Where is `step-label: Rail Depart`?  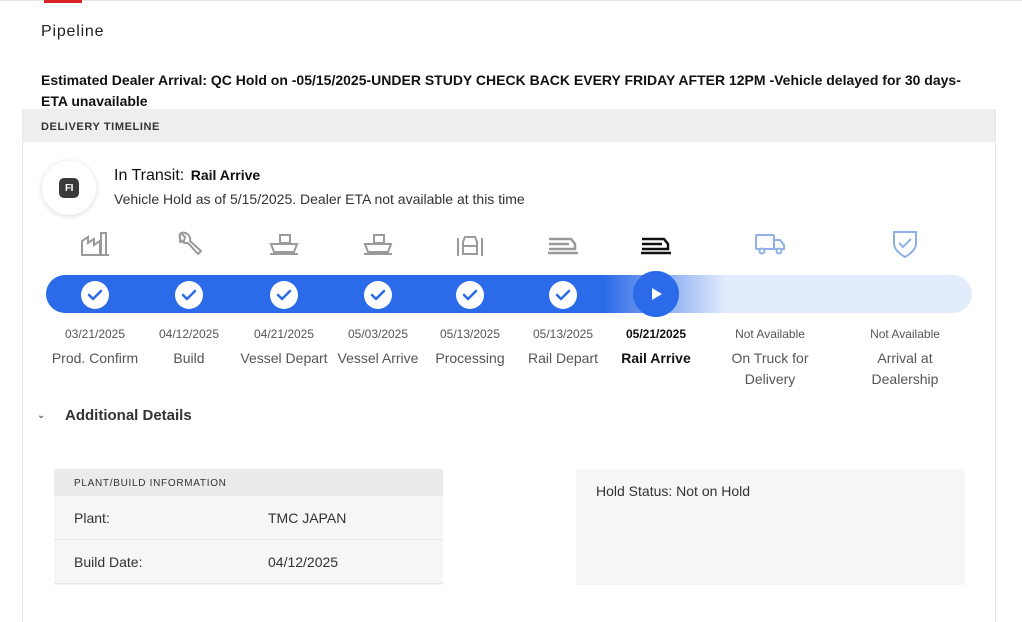 step-label: Rail Depart is located at coordinates (563, 358).